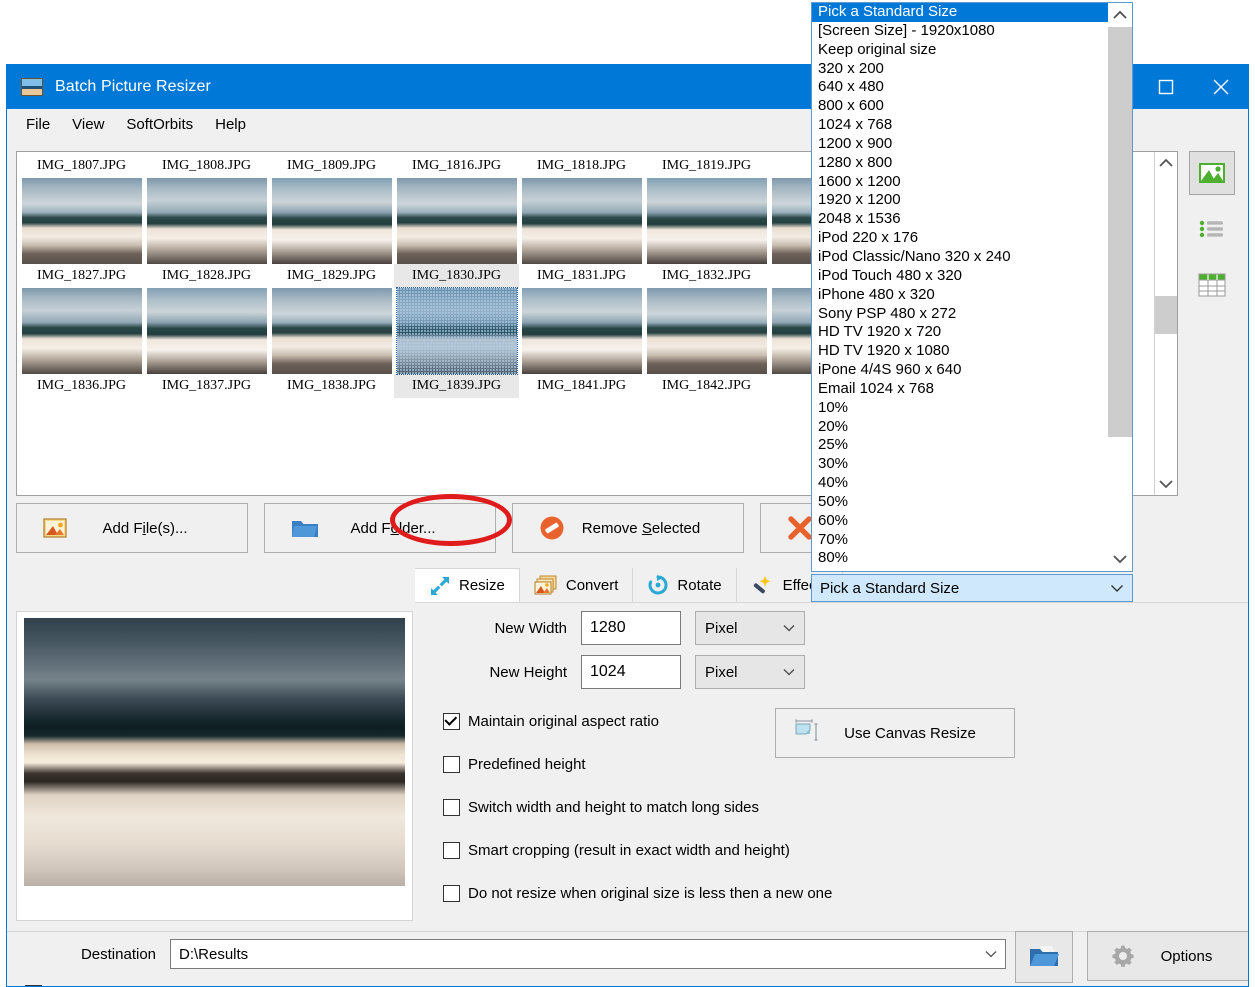 The image size is (1255, 987). I want to click on list-item: IMG_1842.JPG, so click(706, 386).